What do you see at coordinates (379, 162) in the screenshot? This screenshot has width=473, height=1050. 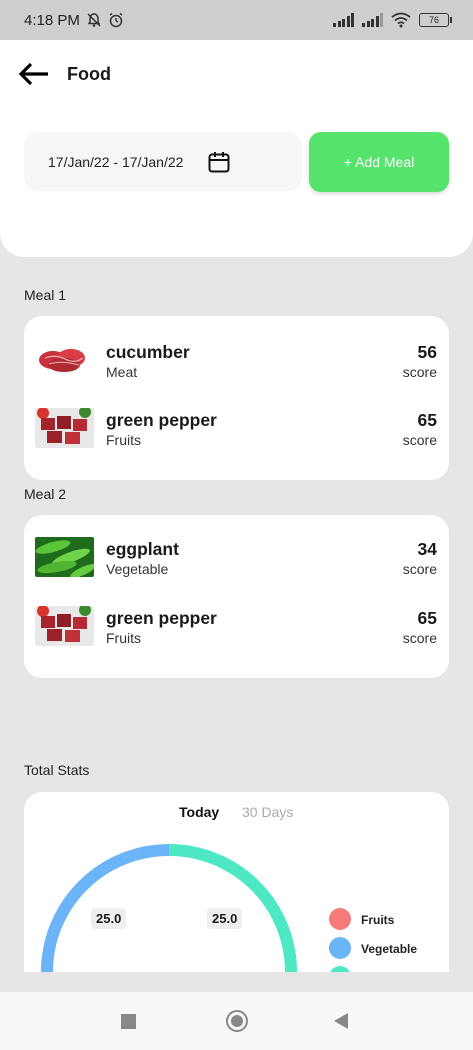 I see `add-meal-button: + Add Meal` at bounding box center [379, 162].